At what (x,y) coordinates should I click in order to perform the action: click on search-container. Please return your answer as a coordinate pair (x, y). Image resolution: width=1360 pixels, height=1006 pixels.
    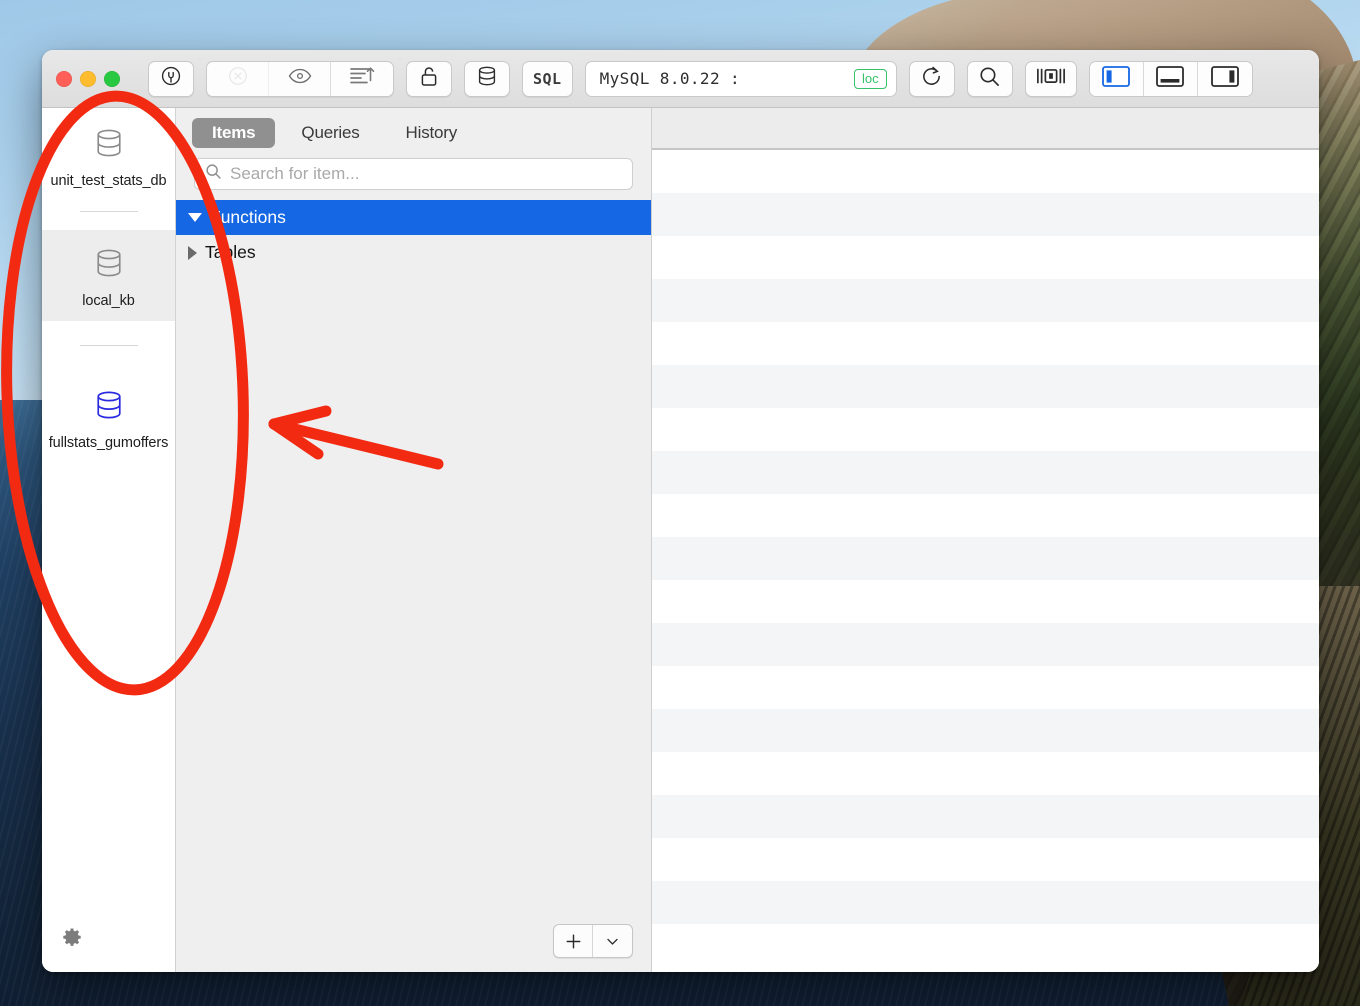
    Looking at the image, I should click on (413, 179).